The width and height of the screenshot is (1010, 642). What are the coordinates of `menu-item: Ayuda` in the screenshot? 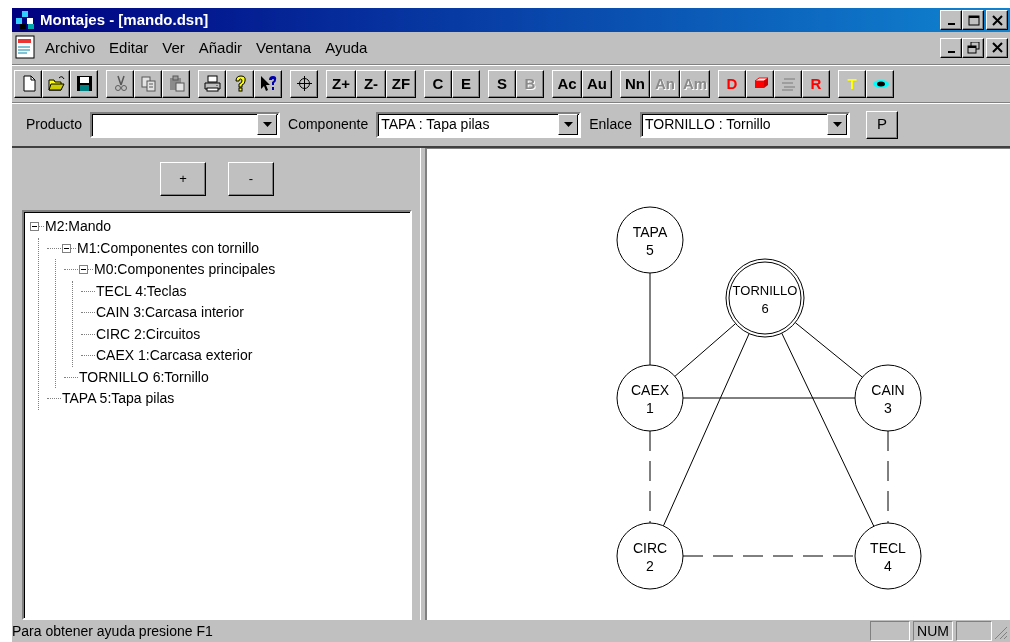 It's located at (346, 48).